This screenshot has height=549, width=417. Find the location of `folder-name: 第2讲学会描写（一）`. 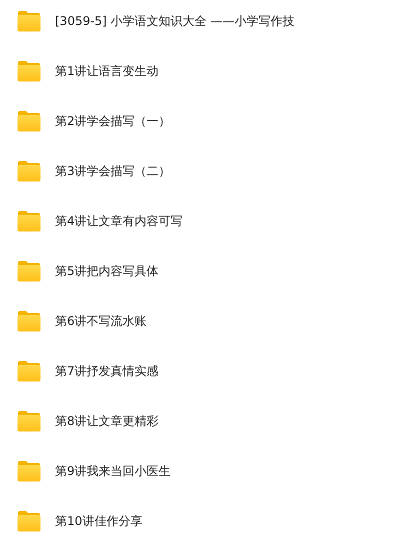

folder-name: 第2讲学会描写（一） is located at coordinates (113, 121).